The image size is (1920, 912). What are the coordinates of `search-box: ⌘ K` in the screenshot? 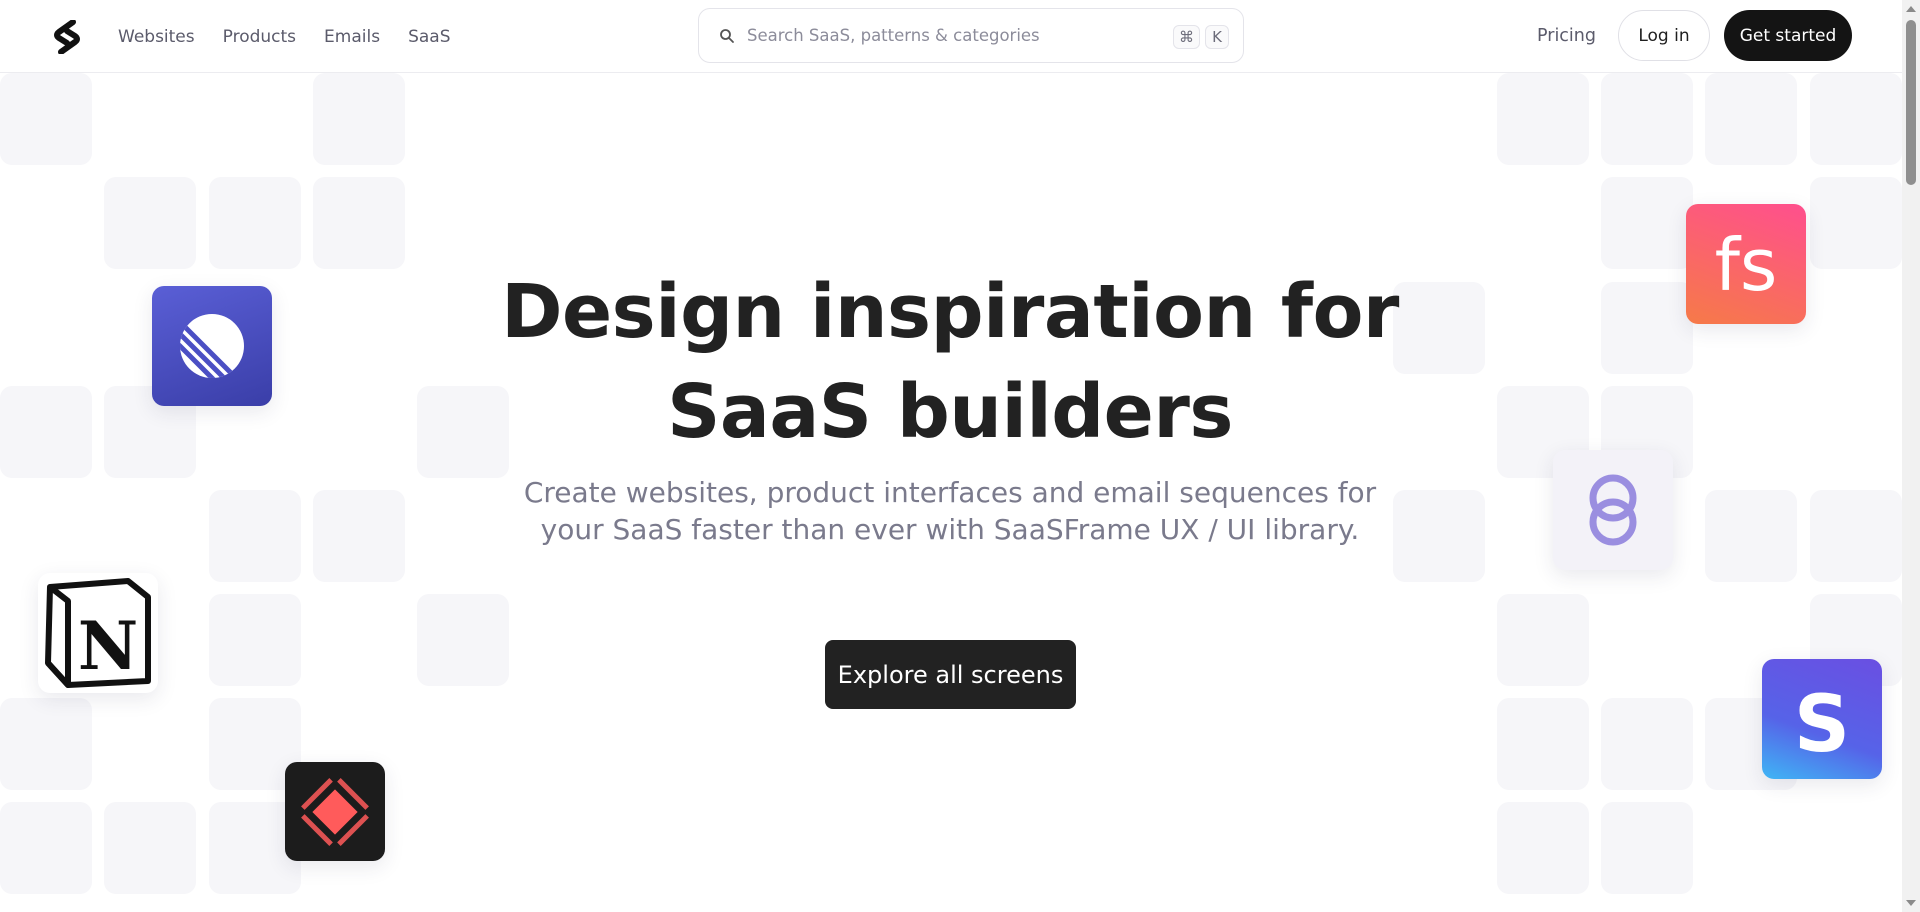 It's located at (971, 35).